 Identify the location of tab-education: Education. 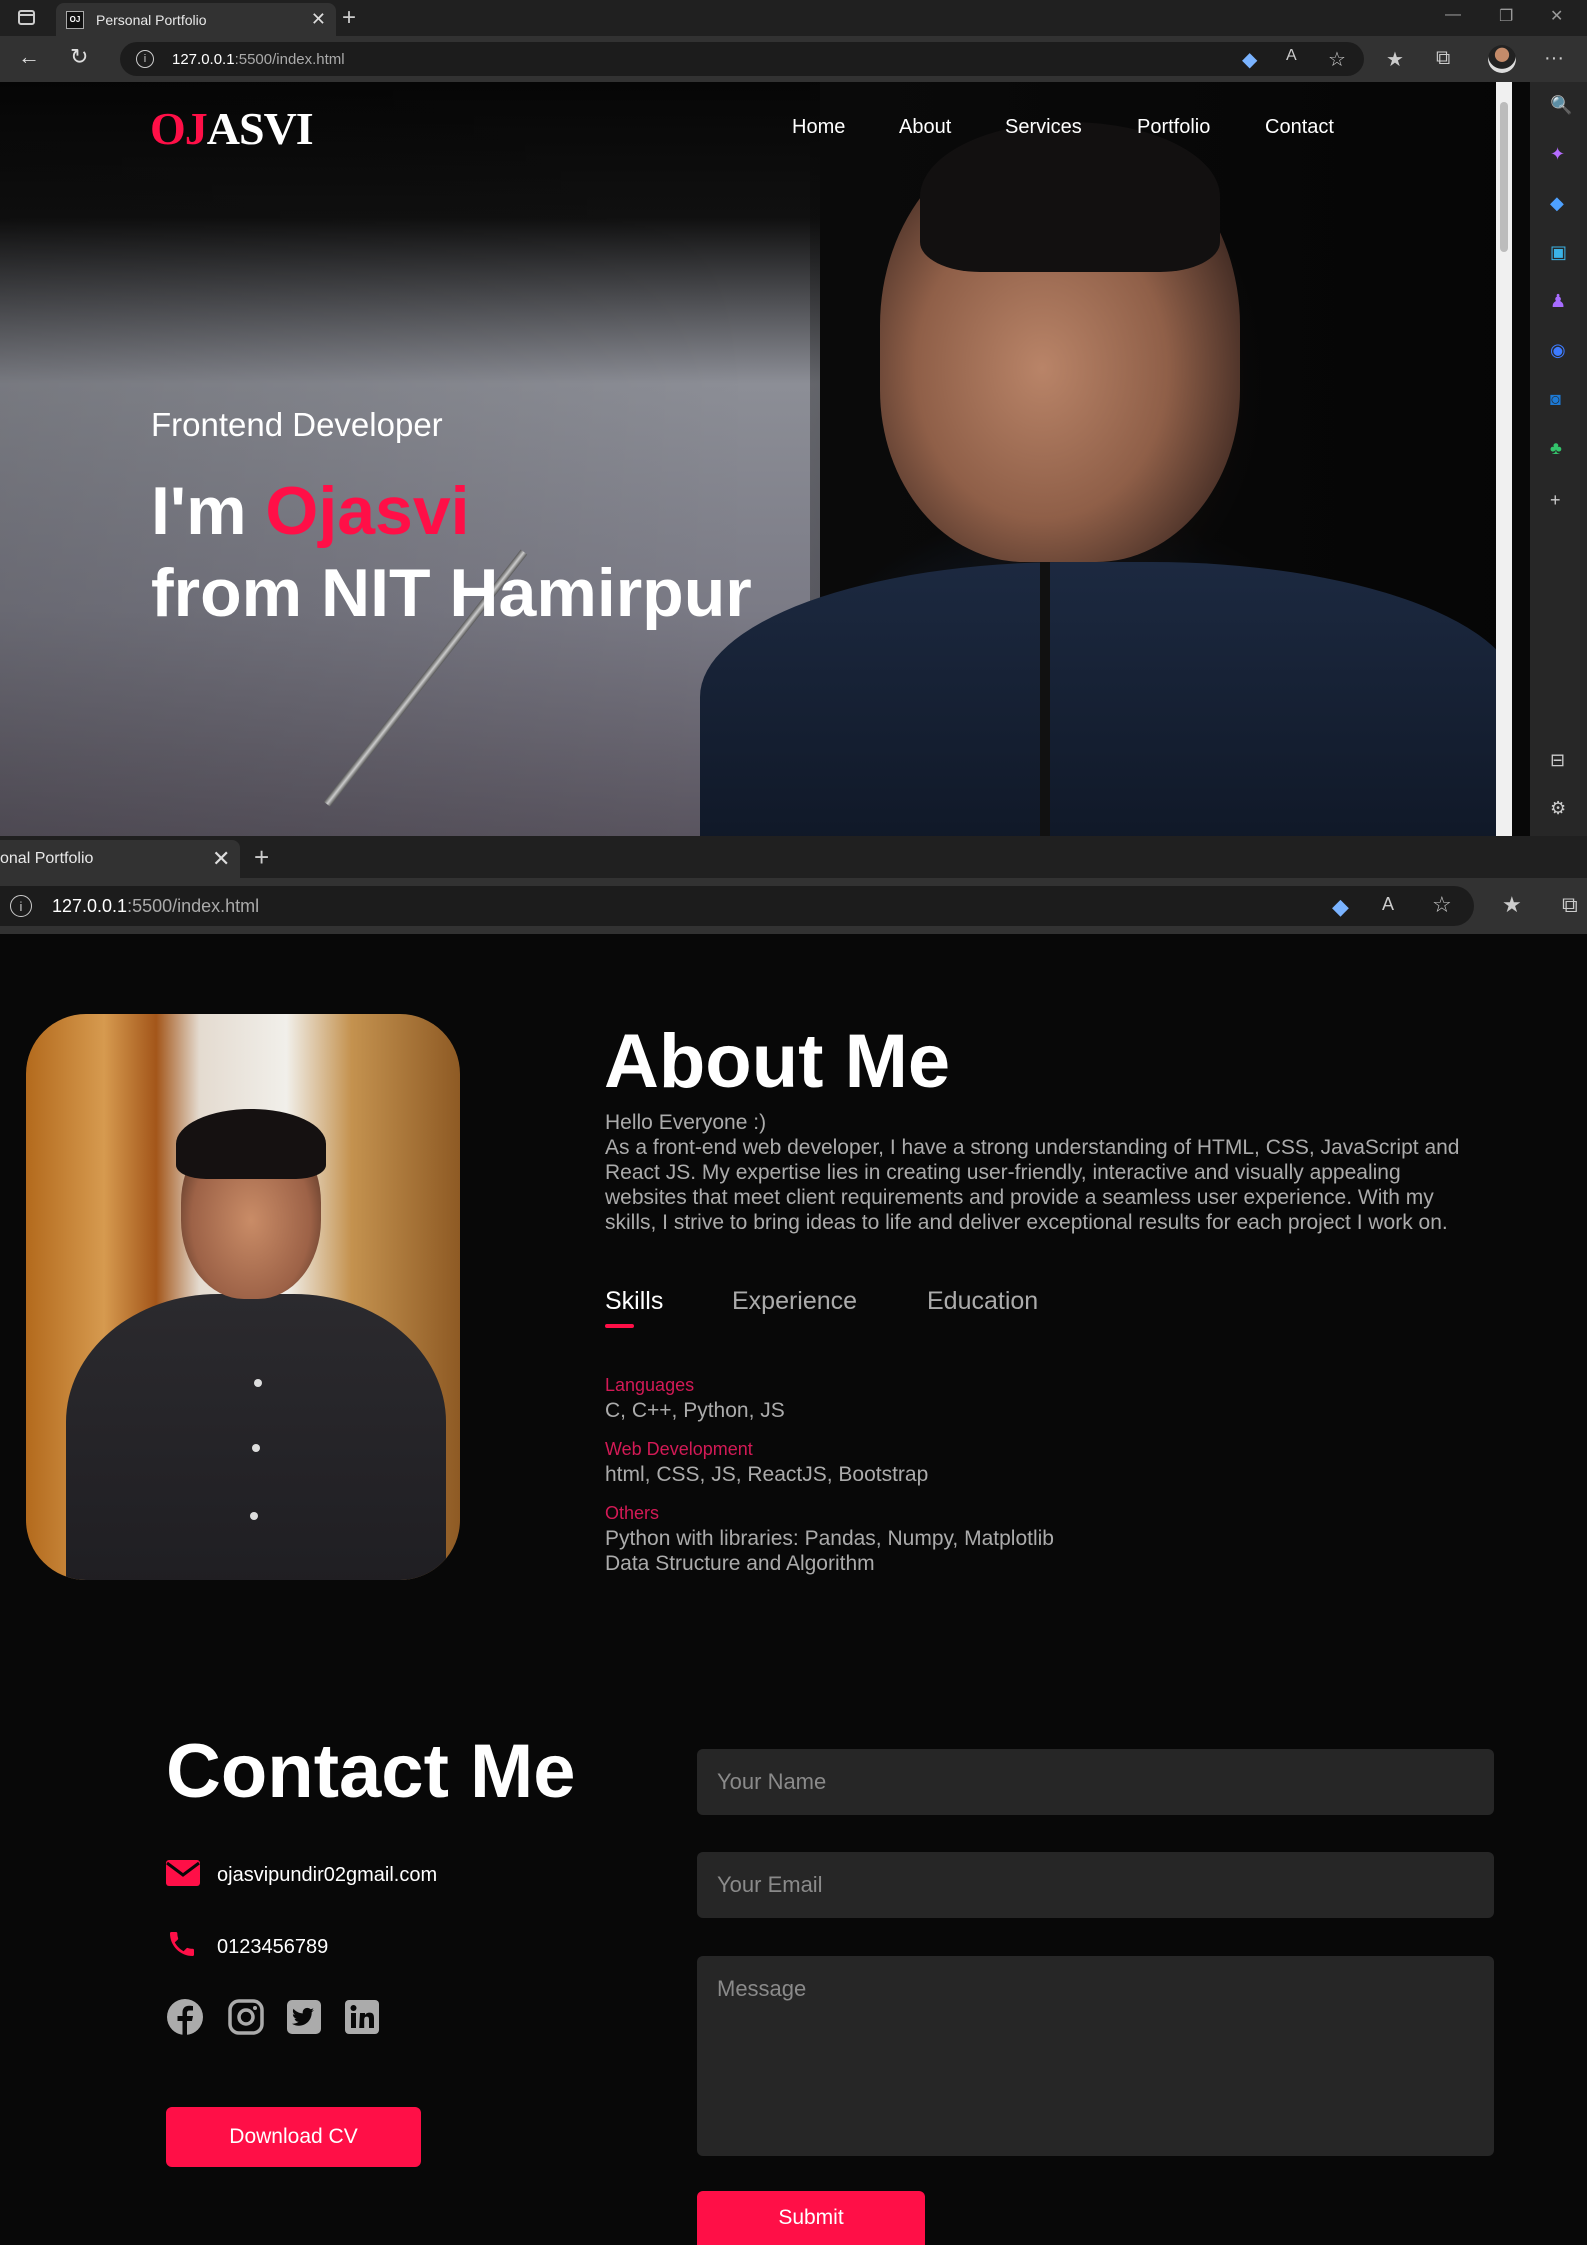
(982, 1301).